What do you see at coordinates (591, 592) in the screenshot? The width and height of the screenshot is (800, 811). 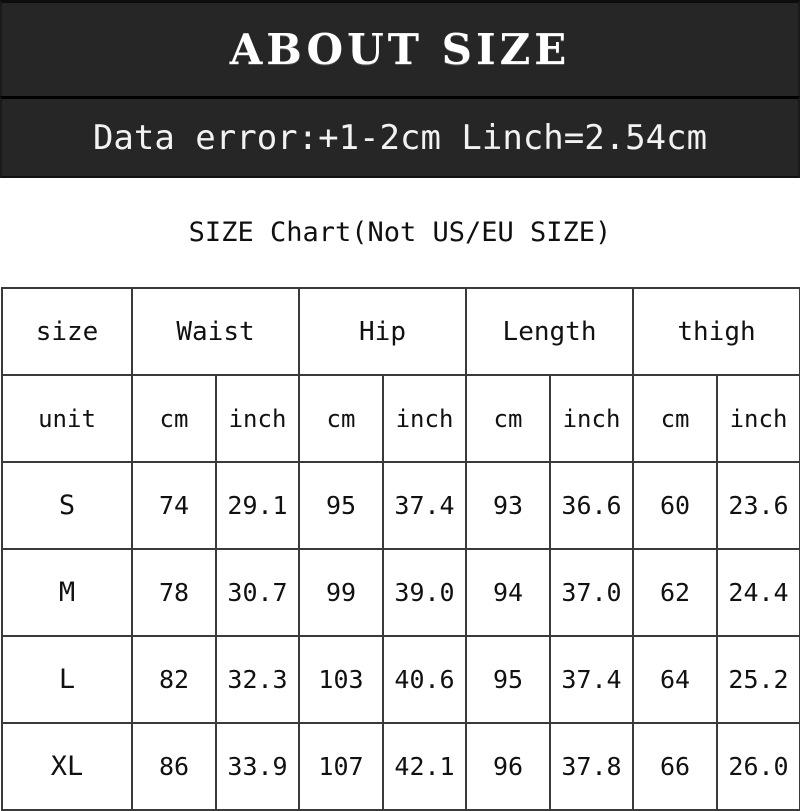 I see `cell-length-inch: 37.0` at bounding box center [591, 592].